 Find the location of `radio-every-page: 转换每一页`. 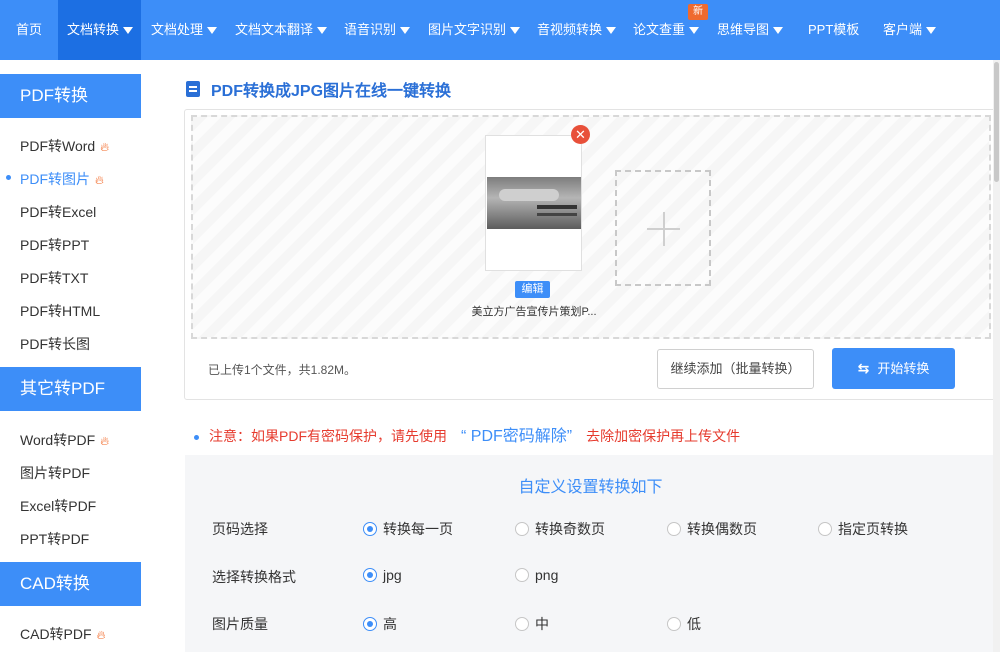

radio-every-page: 转换每一页 is located at coordinates (408, 529).